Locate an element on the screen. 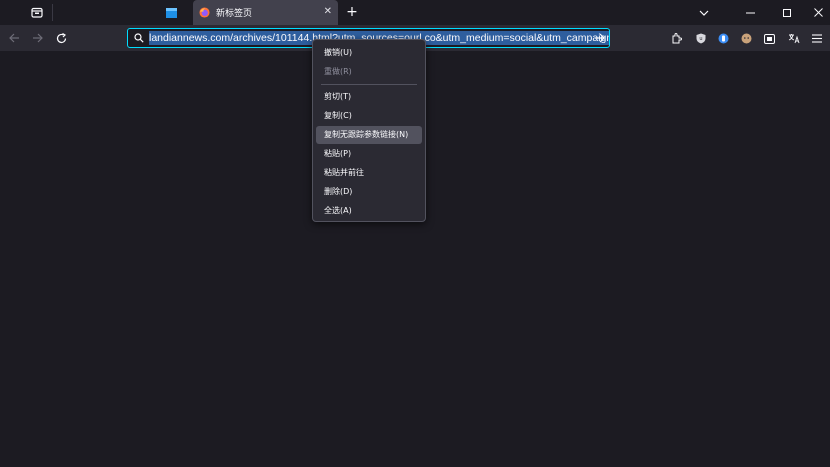  avatar-extension-button is located at coordinates (746, 38).